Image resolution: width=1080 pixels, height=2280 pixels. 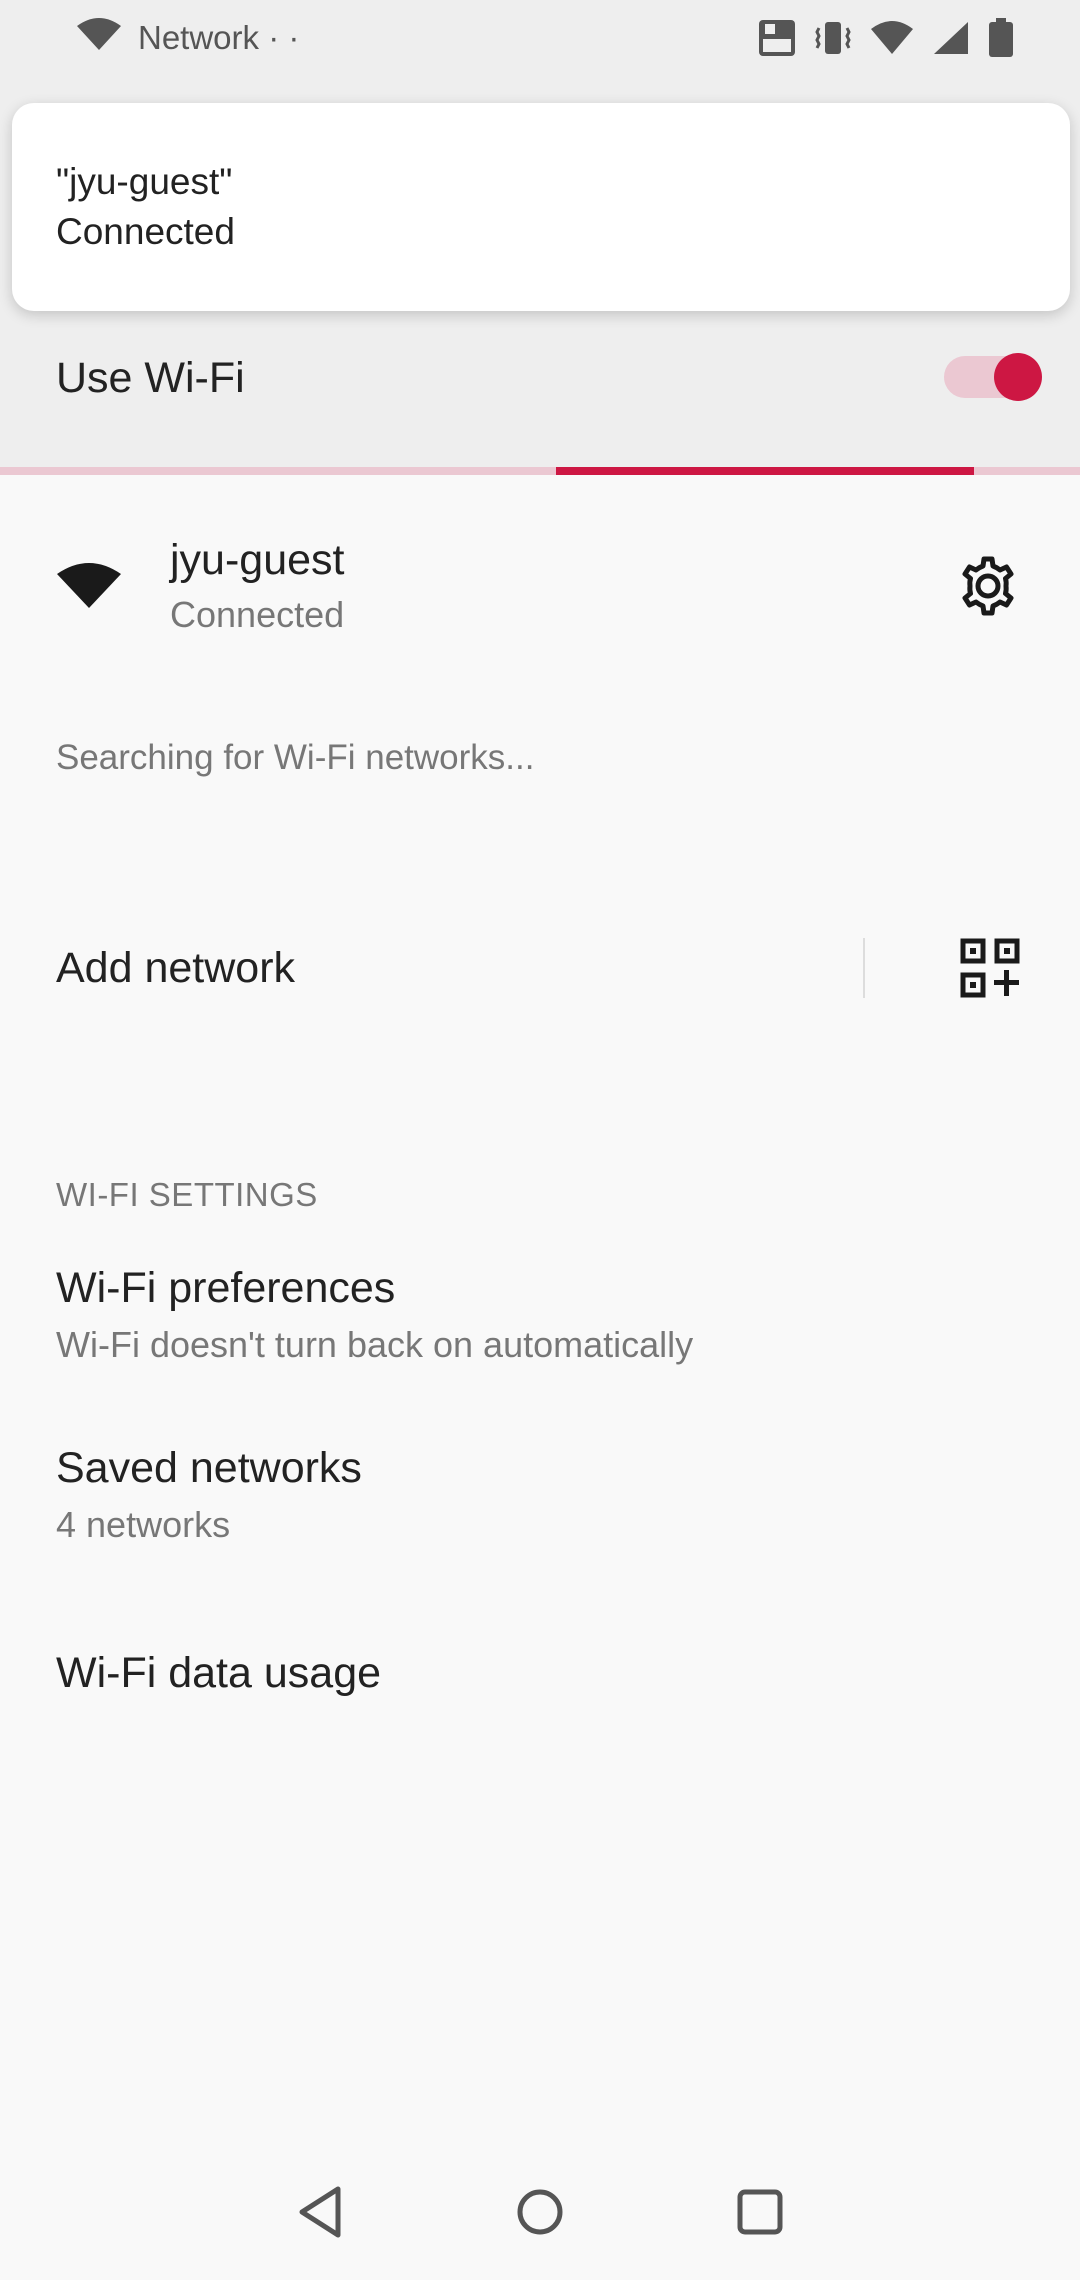 I want to click on network-status: Connected, so click(x=257, y=614).